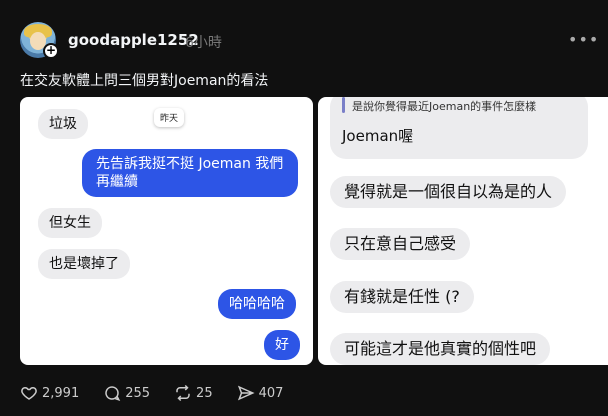 This screenshot has width=608, height=416. Describe the element at coordinates (29, 393) in the screenshot. I see `heart-icon` at that location.